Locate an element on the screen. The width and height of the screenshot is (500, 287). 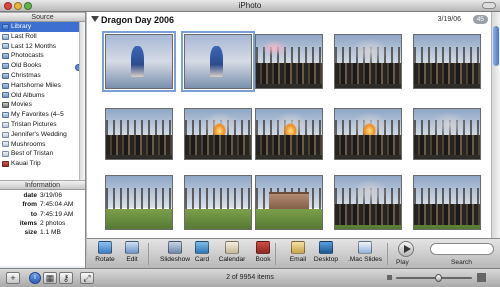
info-key: from is located at coordinates (29, 205).